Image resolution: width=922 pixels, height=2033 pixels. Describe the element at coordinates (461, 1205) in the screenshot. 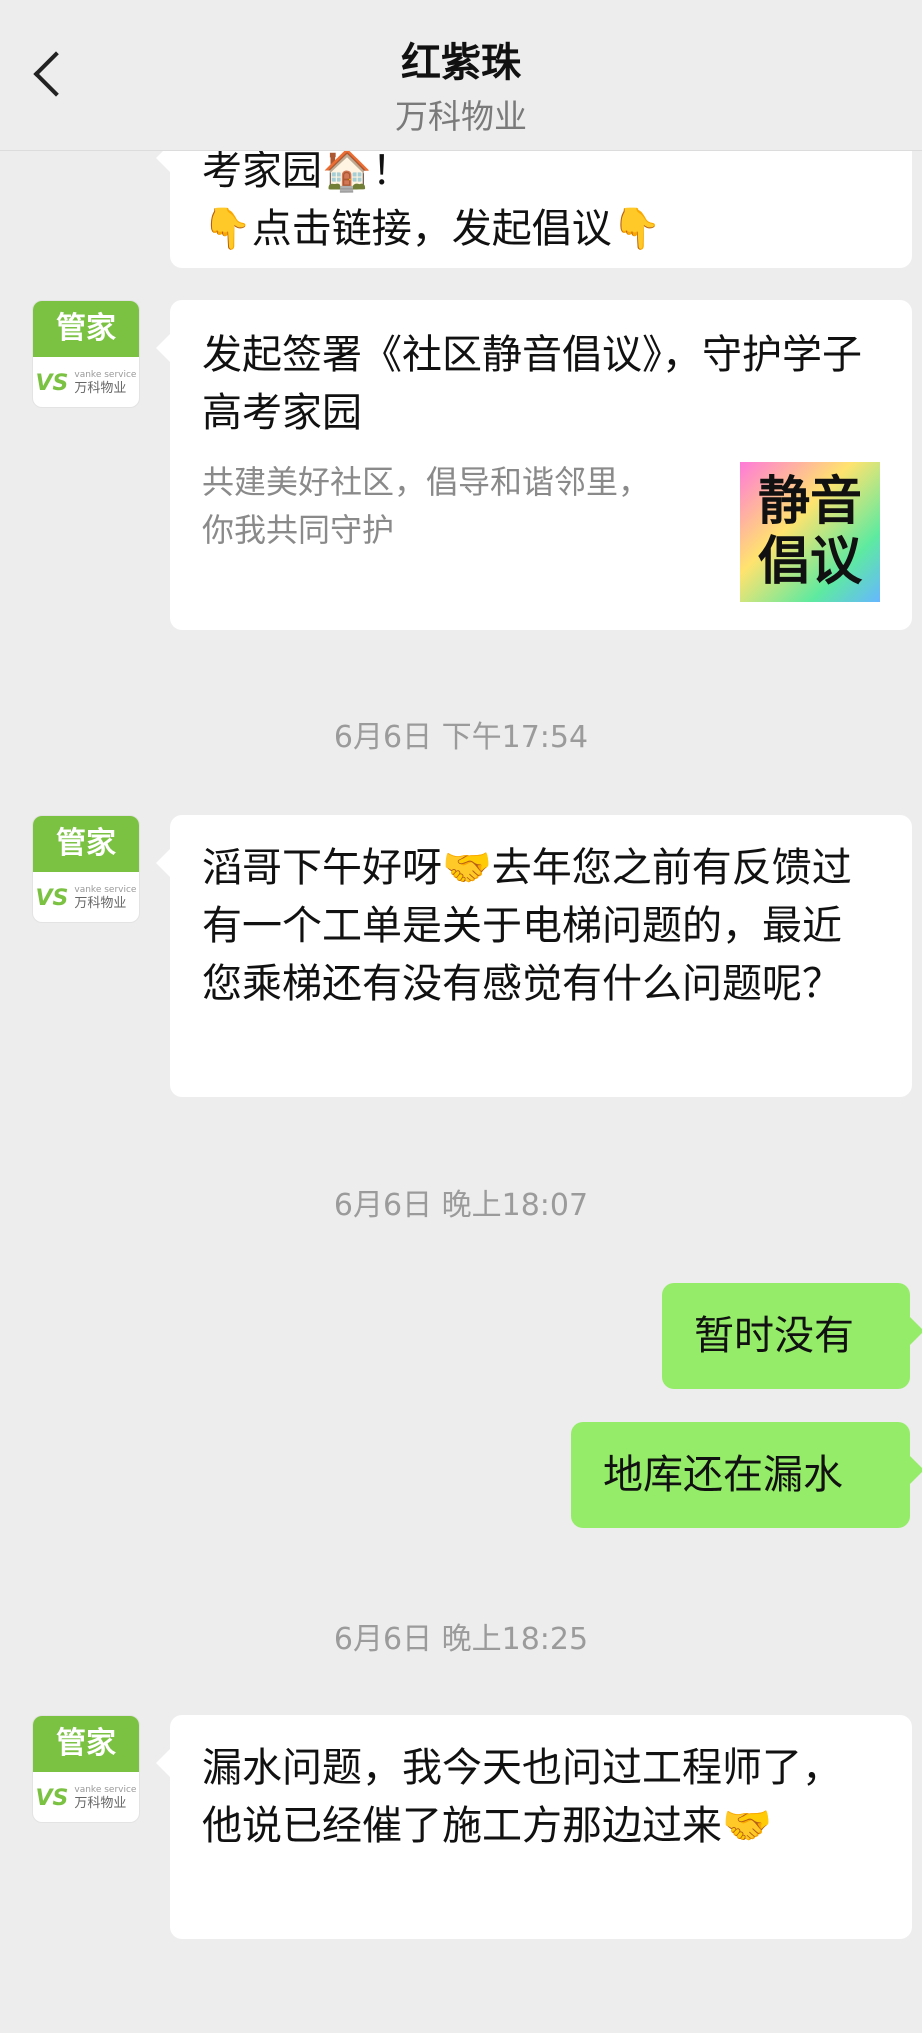

I see `timestamp: 6月6日 晚上18:07` at that location.